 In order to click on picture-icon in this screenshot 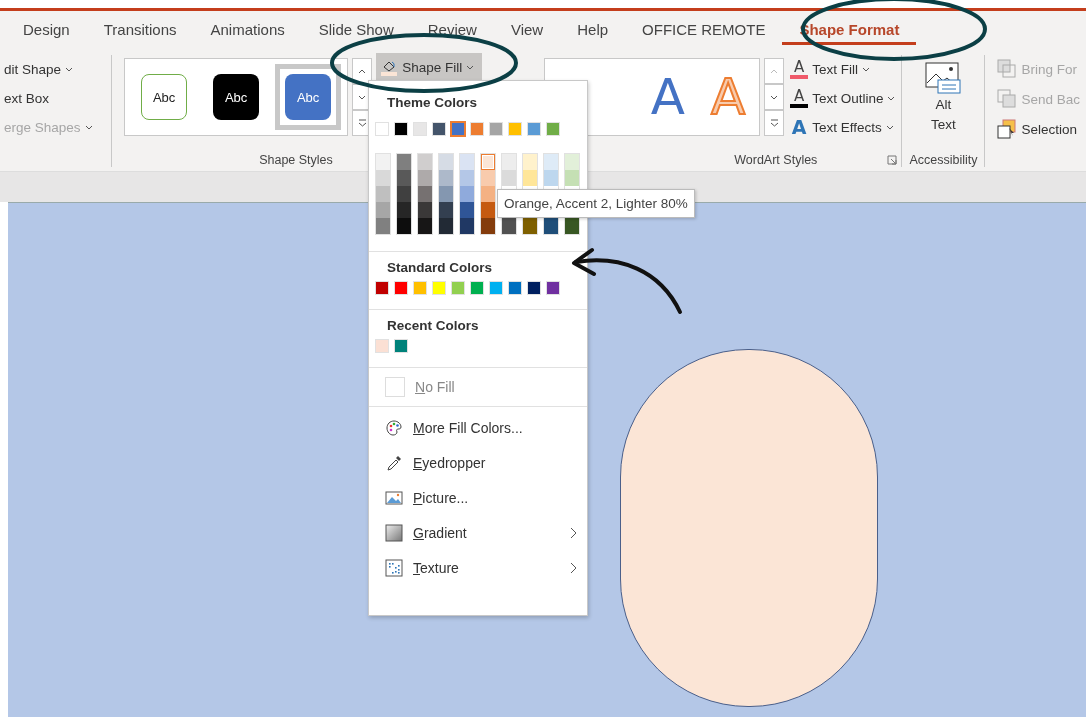, I will do `click(943, 78)`.